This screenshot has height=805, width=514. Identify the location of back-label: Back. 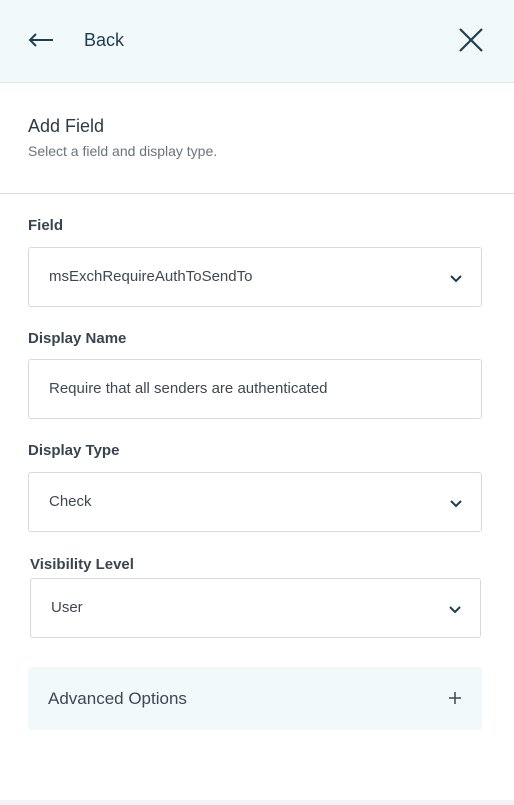
(104, 39).